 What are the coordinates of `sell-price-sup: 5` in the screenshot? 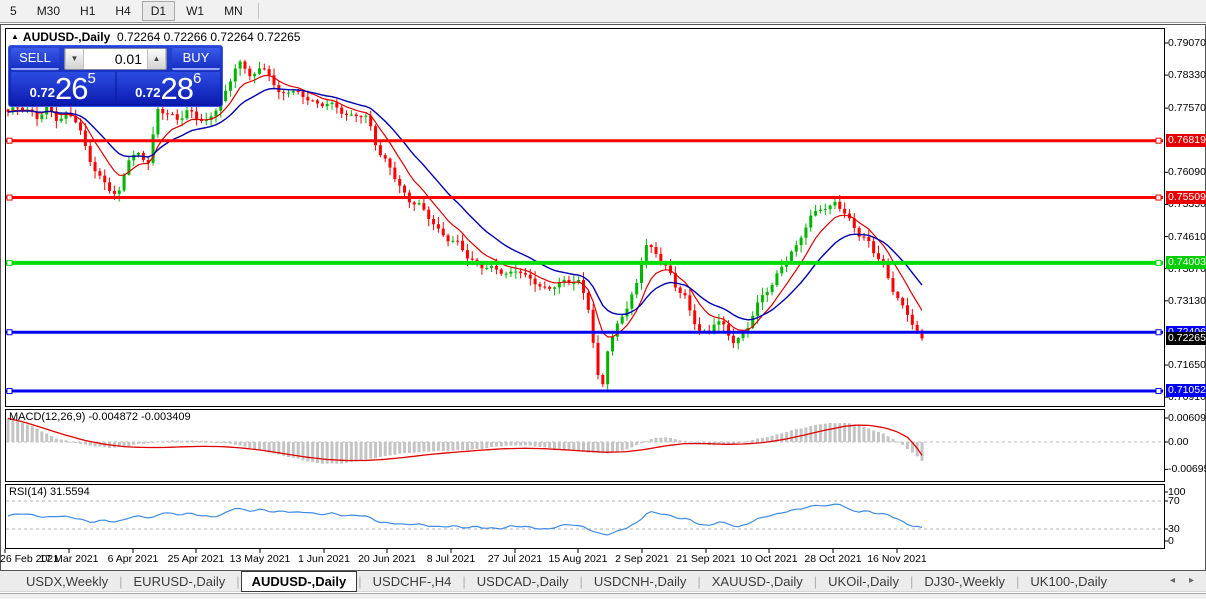 It's located at (91, 78).